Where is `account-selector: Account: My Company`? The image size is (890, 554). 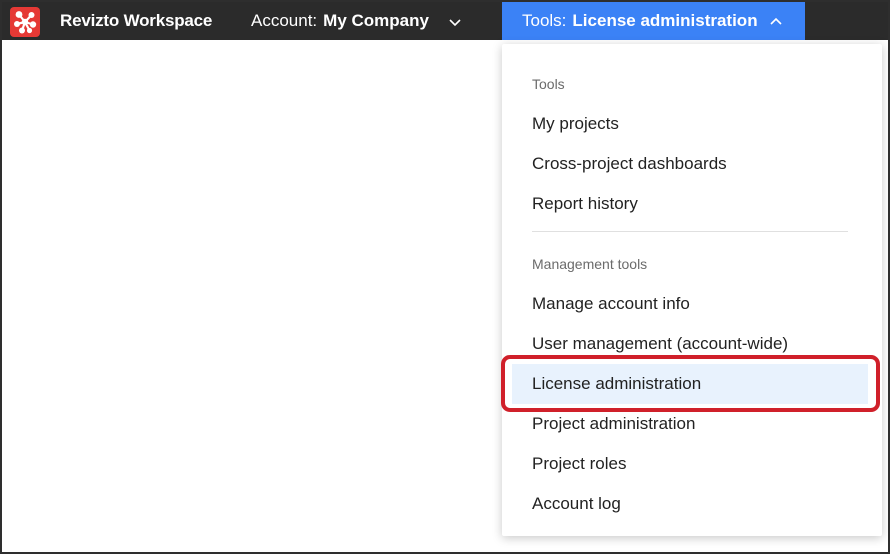
account-selector: Account: My Company is located at coordinates (357, 21).